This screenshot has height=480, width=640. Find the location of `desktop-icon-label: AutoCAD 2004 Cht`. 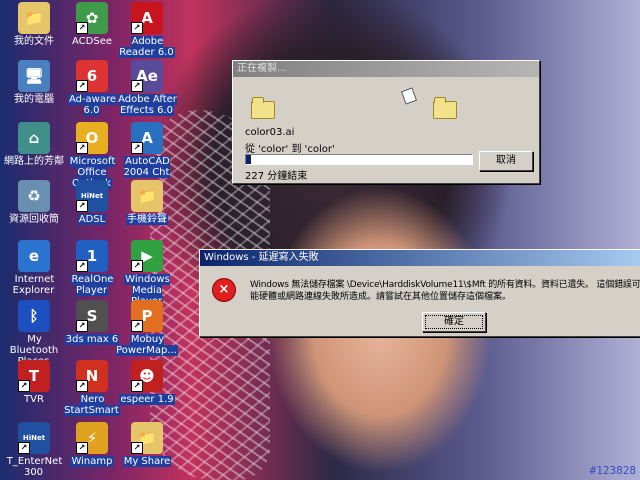

desktop-icon-label: AutoCAD 2004 Cht is located at coordinates (147, 167).